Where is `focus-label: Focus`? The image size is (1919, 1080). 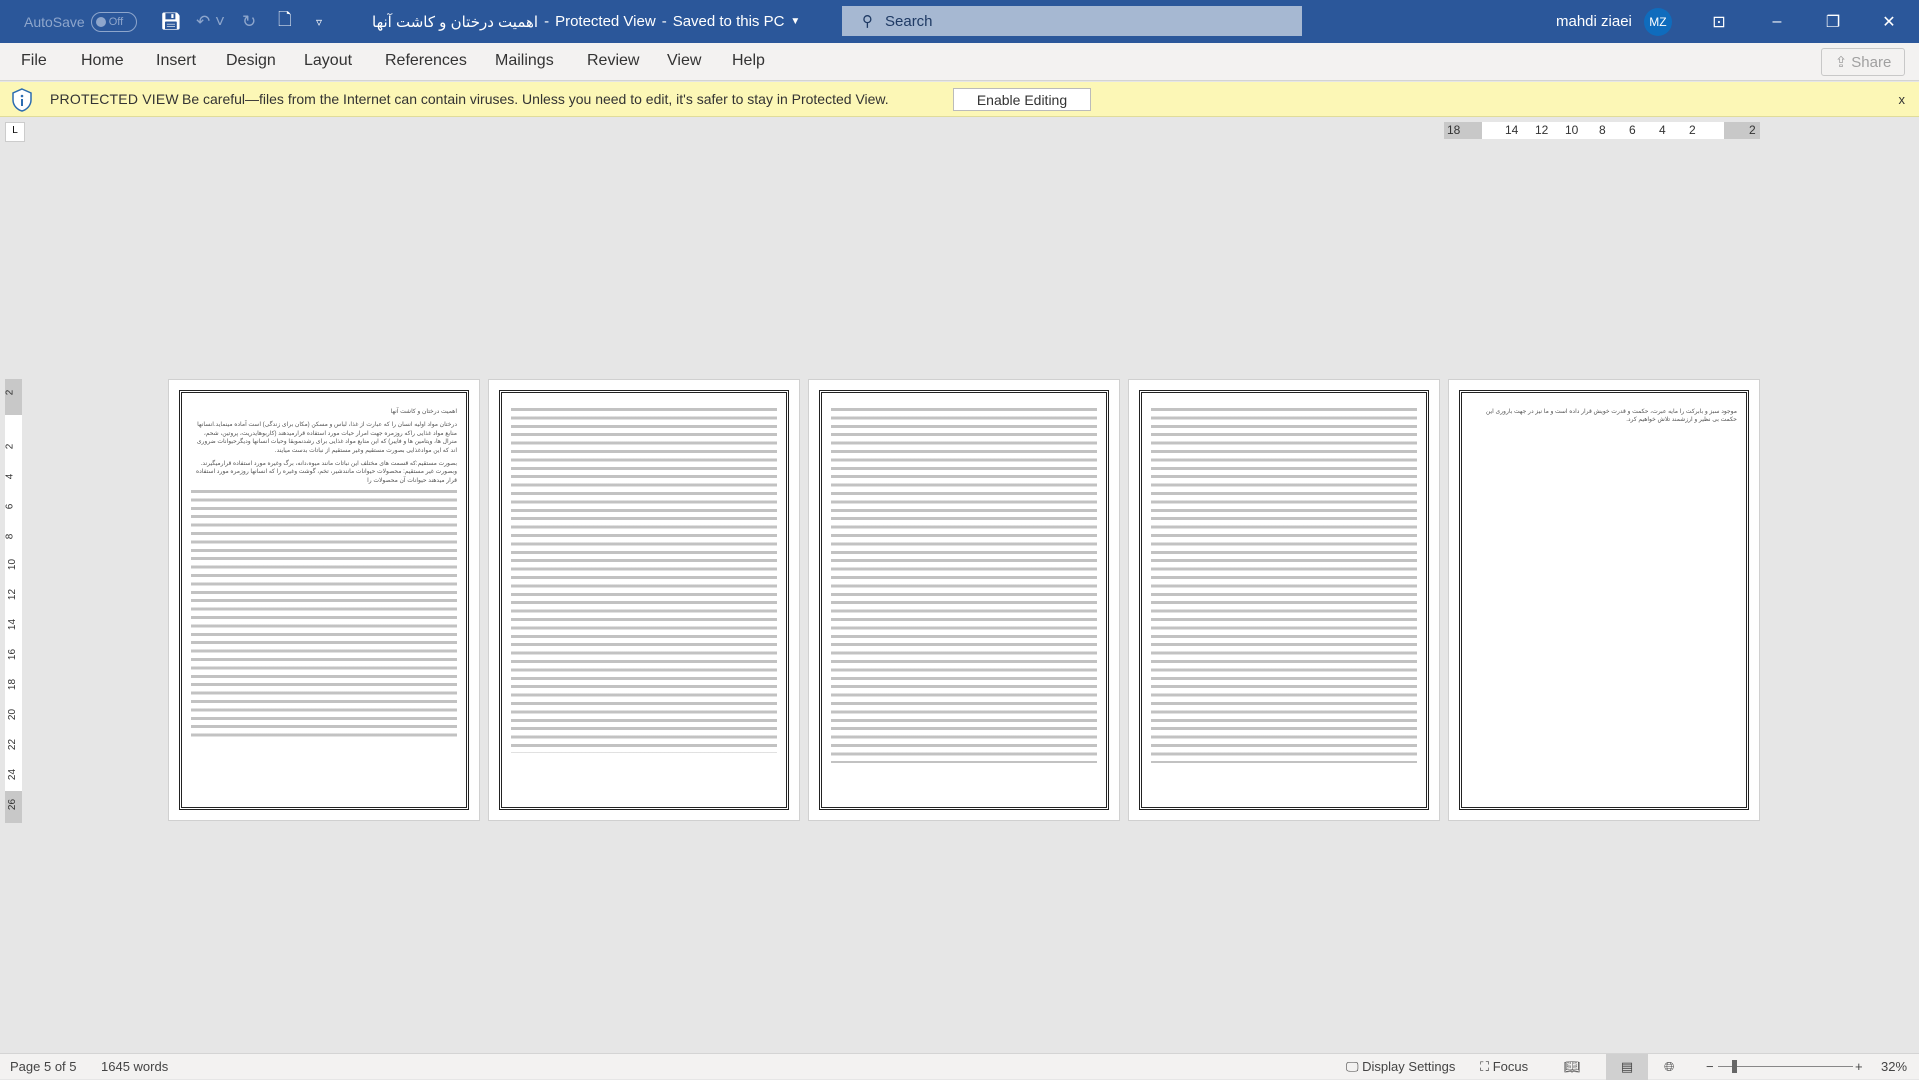 focus-label: Focus is located at coordinates (1510, 1066).